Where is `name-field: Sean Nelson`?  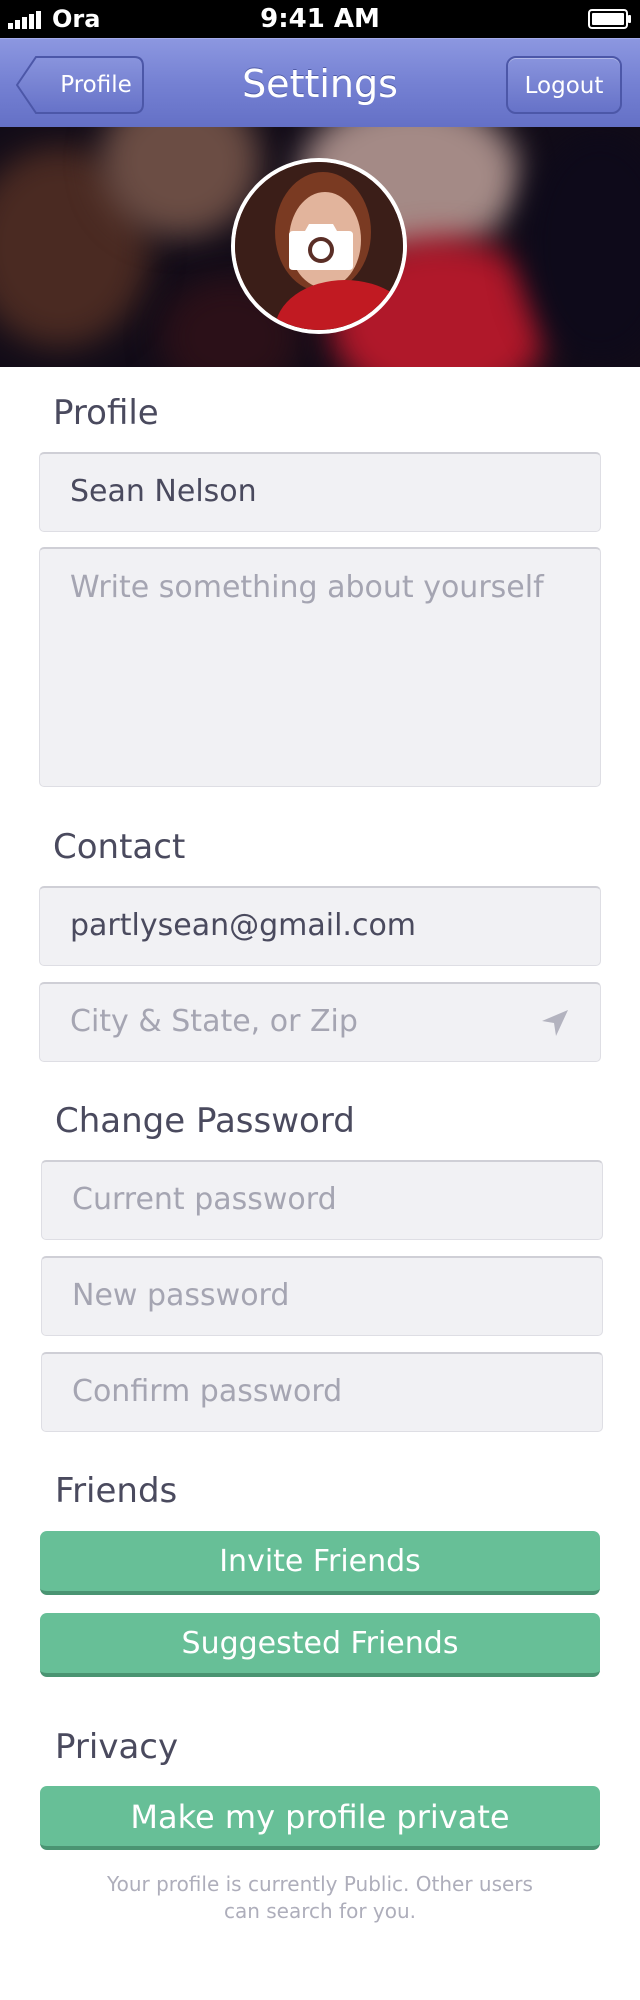 name-field: Sean Nelson is located at coordinates (320, 492).